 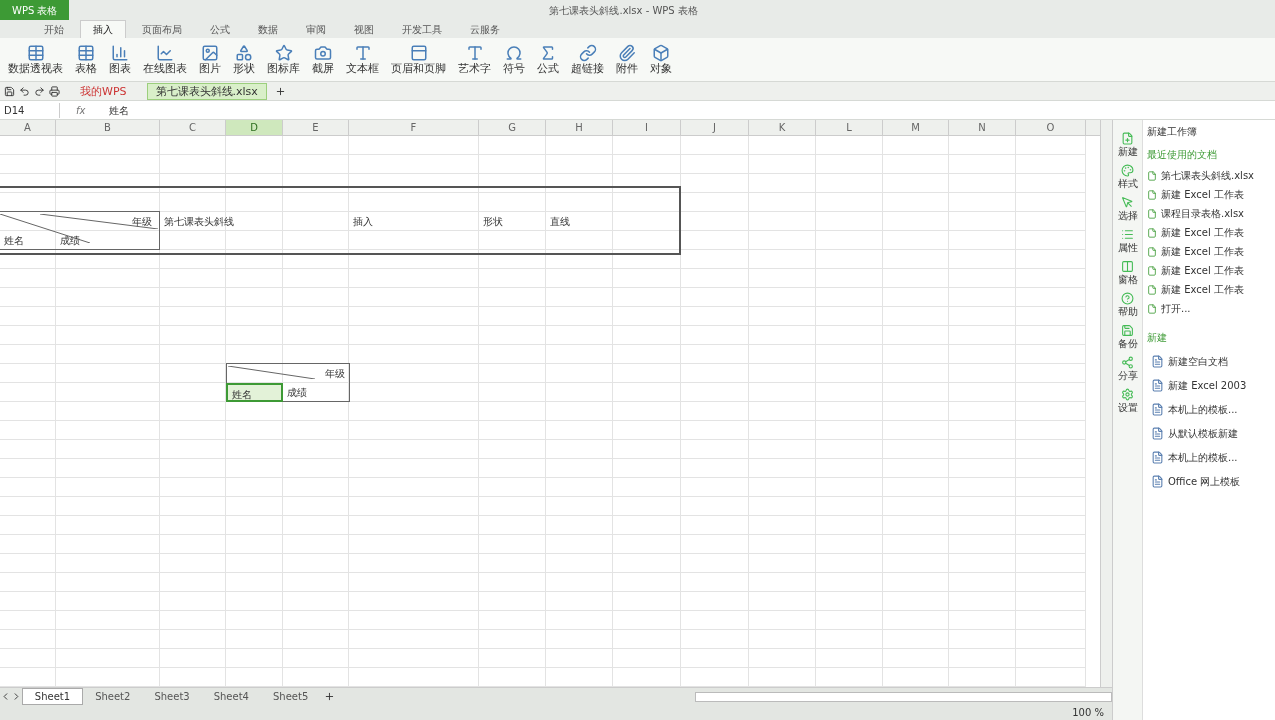 What do you see at coordinates (579, 127) in the screenshot?
I see `column-header: H` at bounding box center [579, 127].